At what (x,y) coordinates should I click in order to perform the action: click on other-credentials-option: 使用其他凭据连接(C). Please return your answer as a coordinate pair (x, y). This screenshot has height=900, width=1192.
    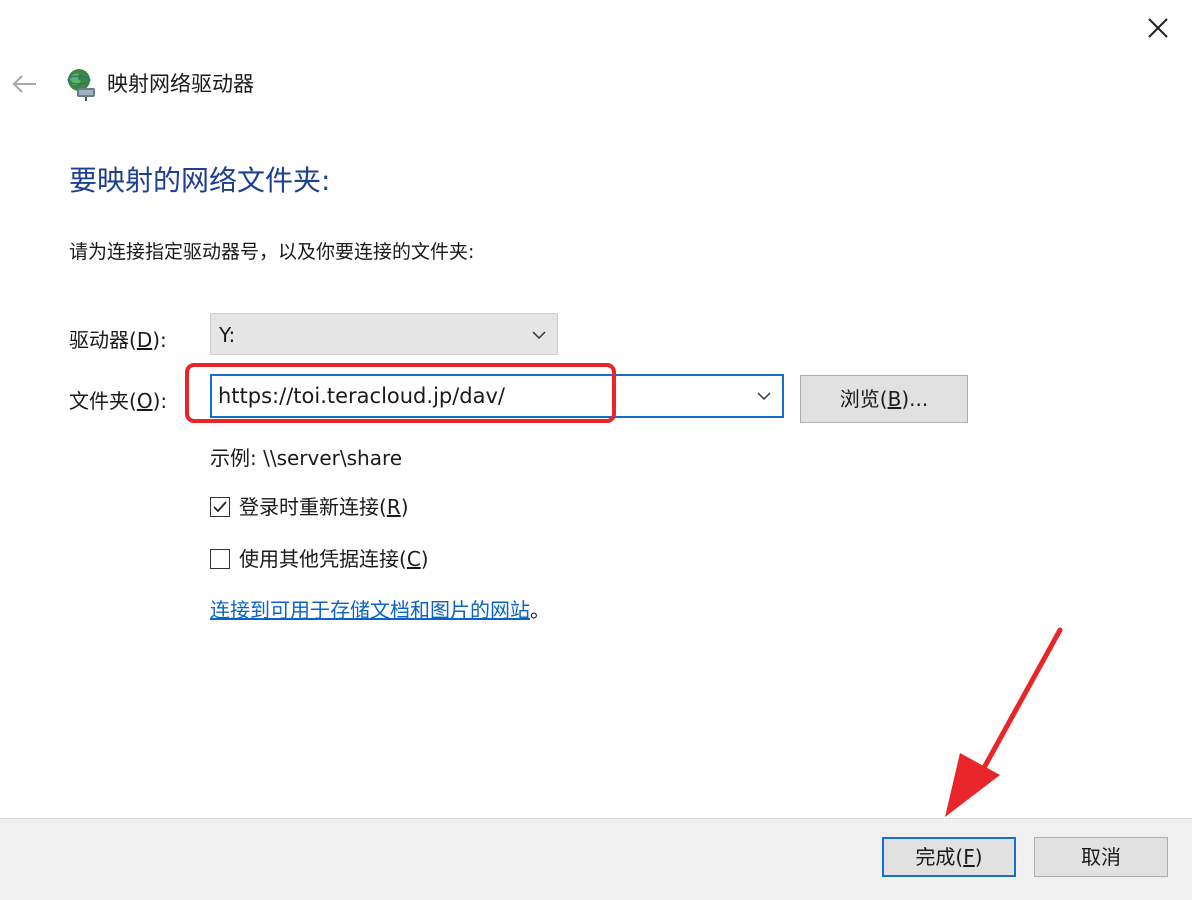
    Looking at the image, I should click on (319, 559).